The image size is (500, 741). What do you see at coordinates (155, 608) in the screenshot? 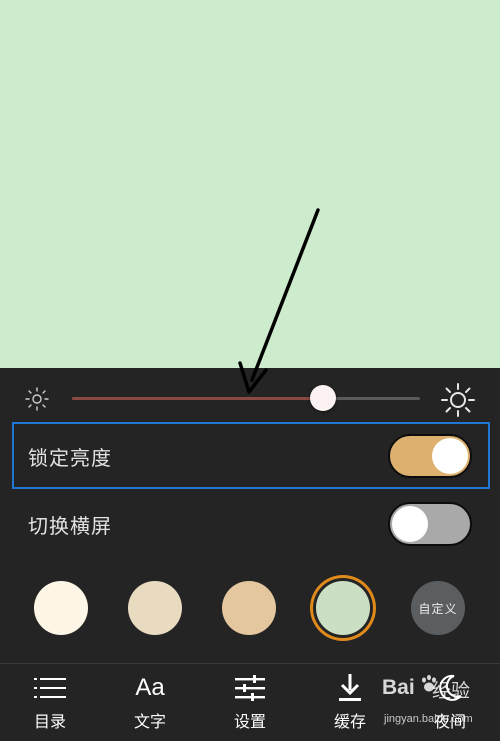
I see `theme-swatch-beige` at bounding box center [155, 608].